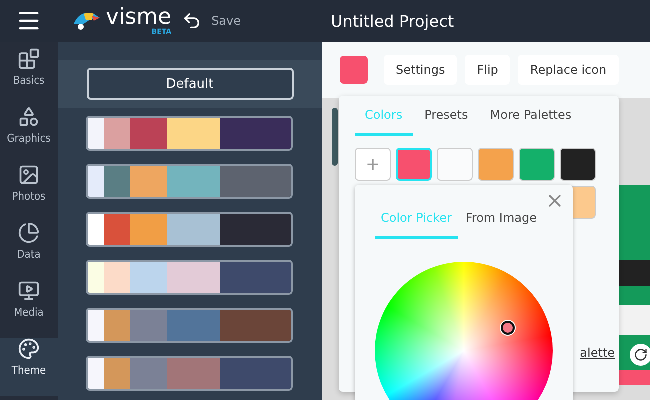  Describe the element at coordinates (531, 116) in the screenshot. I see `popover-tab: More Palettes` at that location.